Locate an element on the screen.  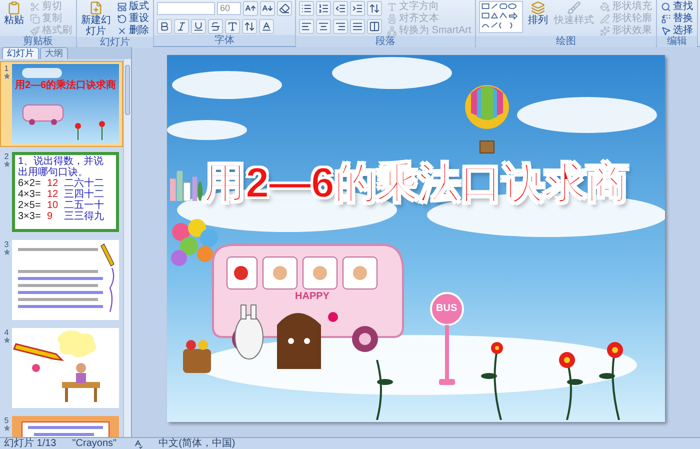
equation-text: 3×3= is located at coordinates (30, 216).